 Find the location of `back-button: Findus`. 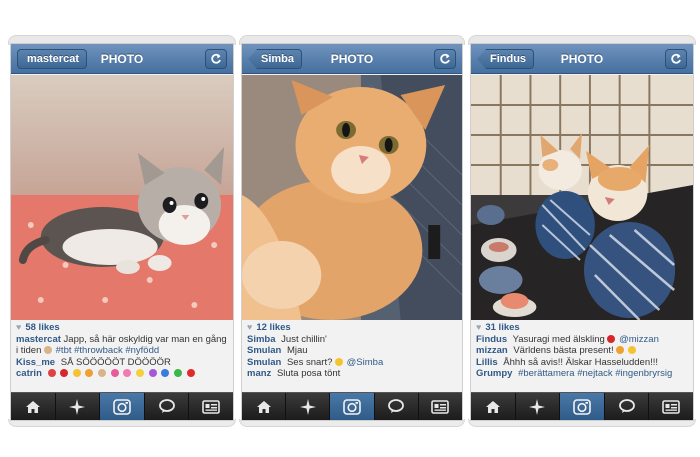

back-button: Findus is located at coordinates (506, 59).